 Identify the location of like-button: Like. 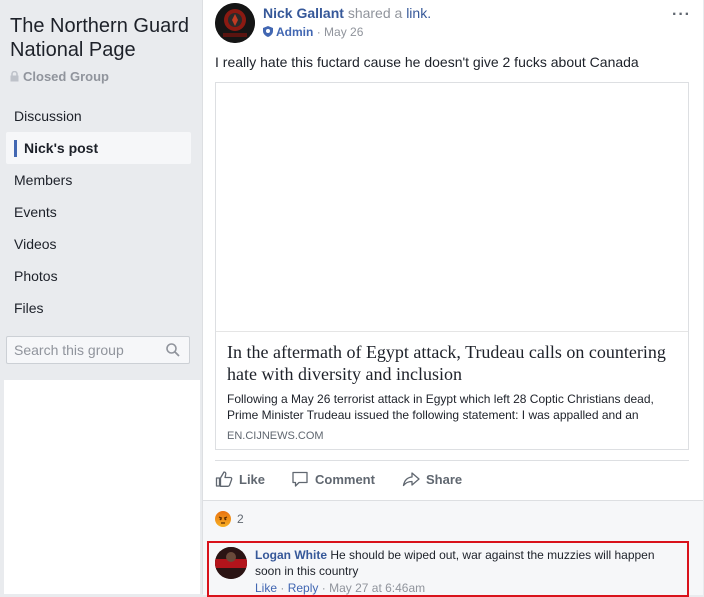
(240, 479).